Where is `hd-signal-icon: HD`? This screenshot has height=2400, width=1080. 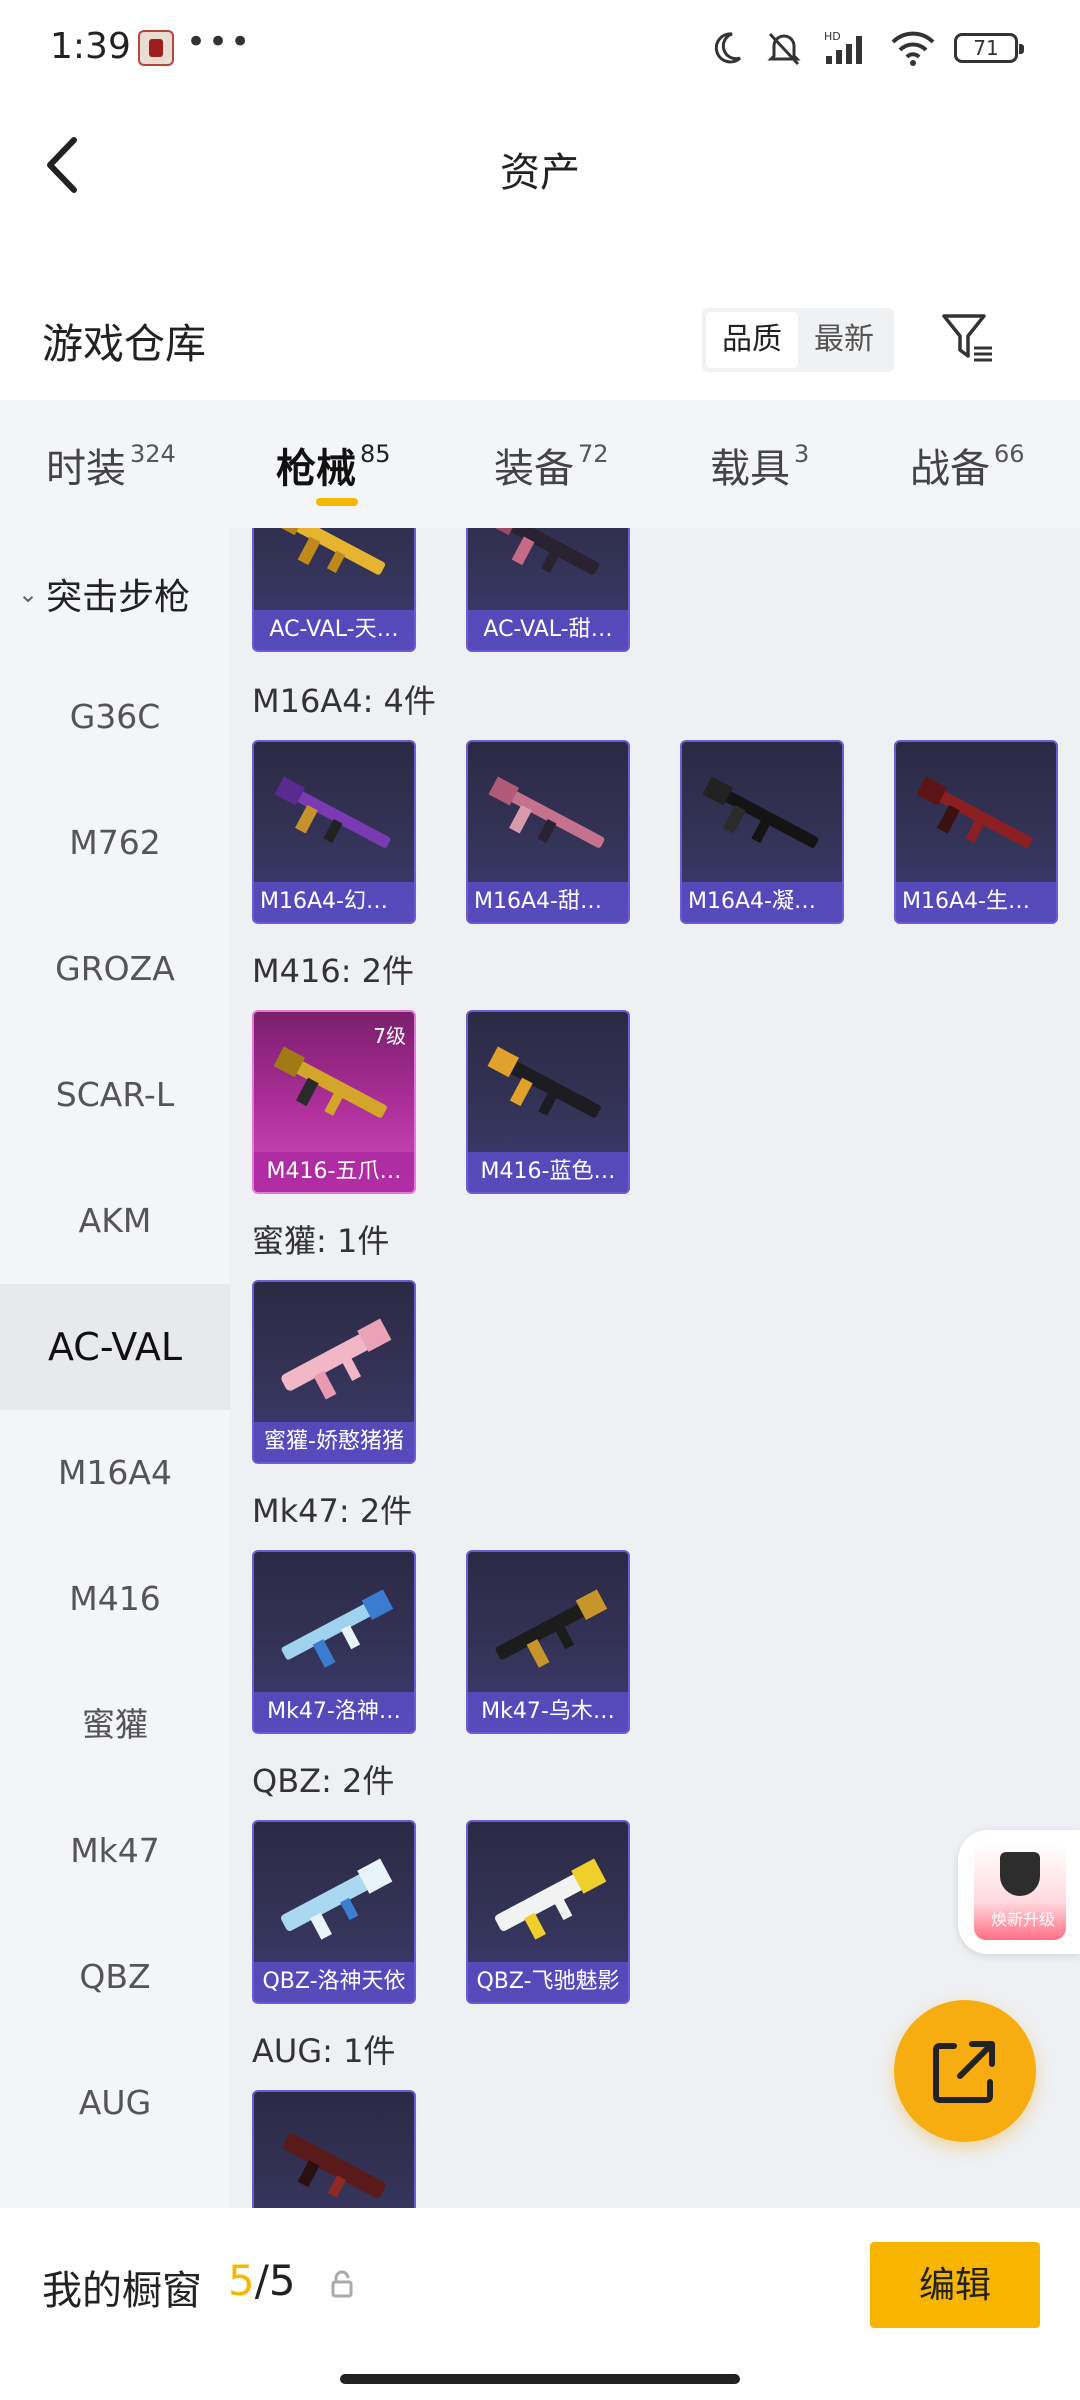
hd-signal-icon: HD is located at coordinates (843, 47).